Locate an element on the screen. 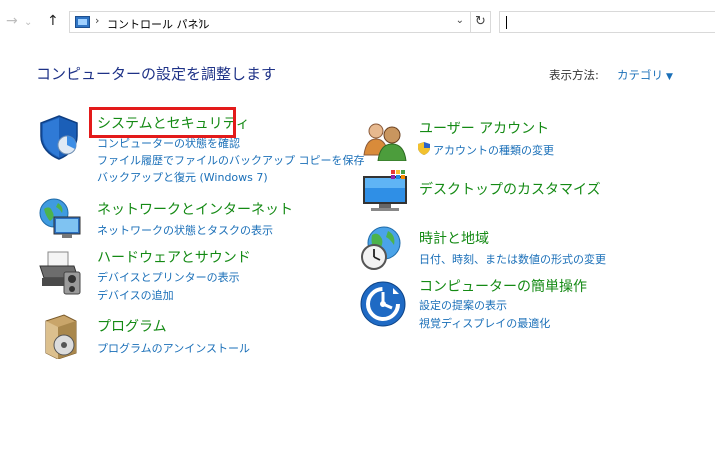  link-suggested-settings: 設定の提案の表示 is located at coordinates (463, 305).